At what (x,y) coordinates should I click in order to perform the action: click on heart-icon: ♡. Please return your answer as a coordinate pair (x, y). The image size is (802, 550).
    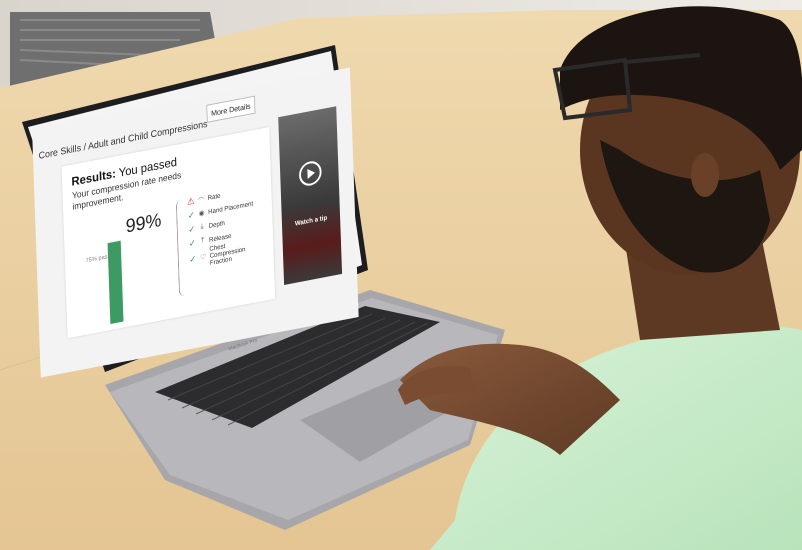
    Looking at the image, I should click on (203, 257).